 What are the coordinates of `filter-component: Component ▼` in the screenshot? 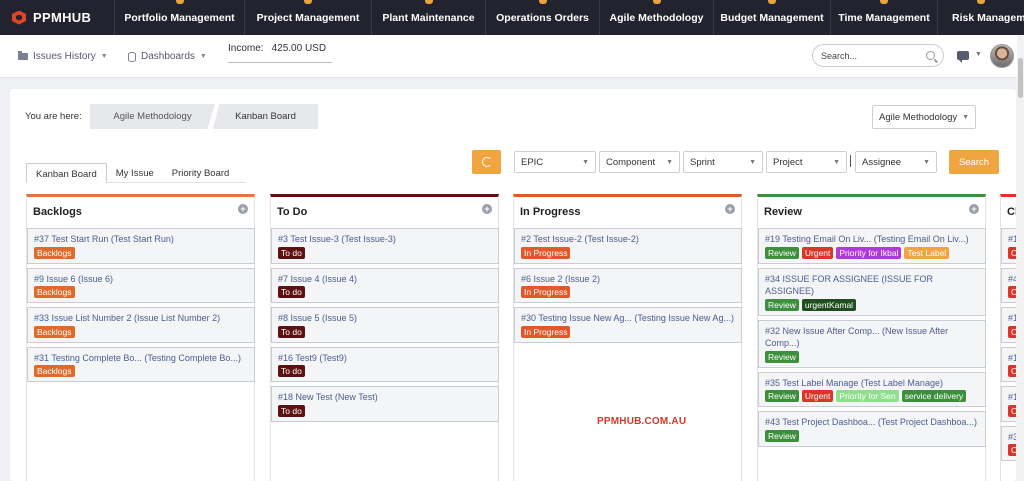 It's located at (639, 162).